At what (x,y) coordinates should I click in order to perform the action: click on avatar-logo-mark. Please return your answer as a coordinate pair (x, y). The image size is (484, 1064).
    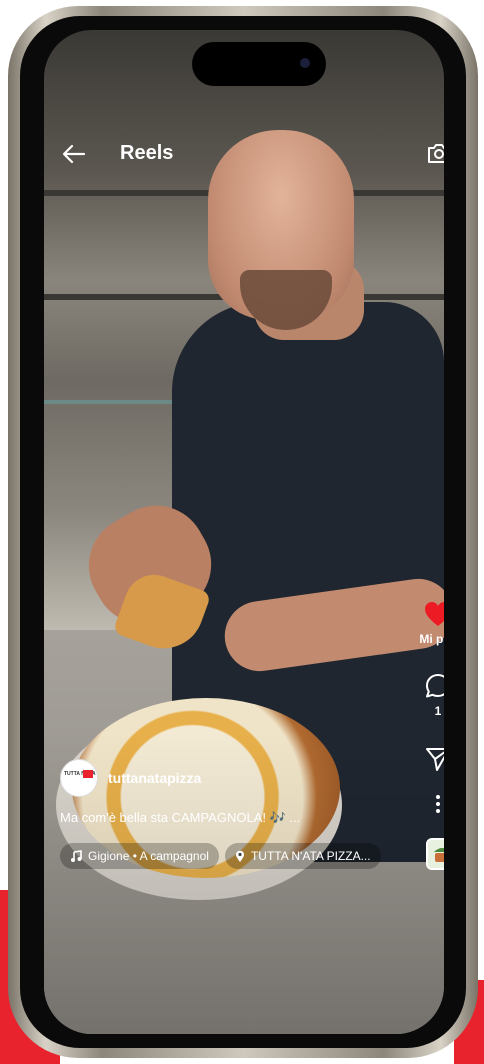
    Looking at the image, I should click on (88, 774).